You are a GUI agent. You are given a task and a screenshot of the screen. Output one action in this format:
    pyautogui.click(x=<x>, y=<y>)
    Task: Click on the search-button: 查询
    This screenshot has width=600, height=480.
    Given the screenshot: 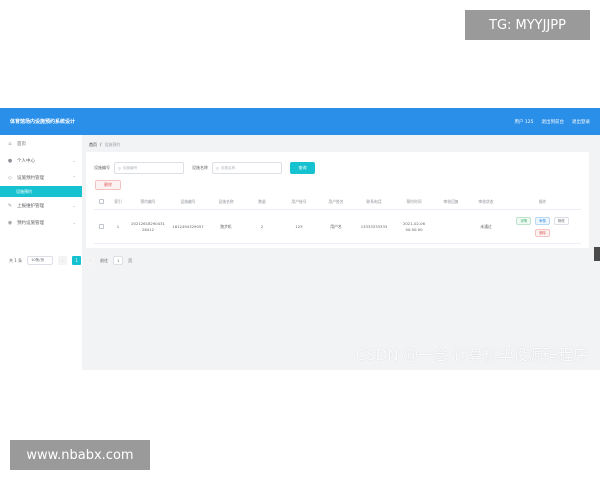 What is the action you would take?
    pyautogui.click(x=302, y=168)
    